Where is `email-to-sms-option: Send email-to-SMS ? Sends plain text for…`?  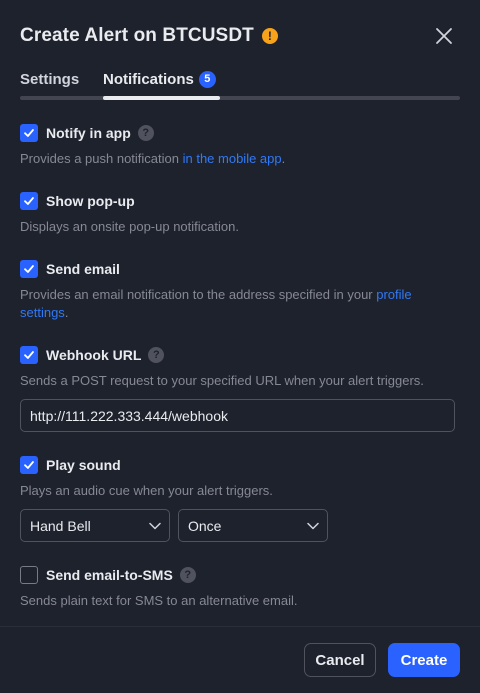 email-to-sms-option: Send email-to-SMS ? Sends plain text for… is located at coordinates (240, 587).